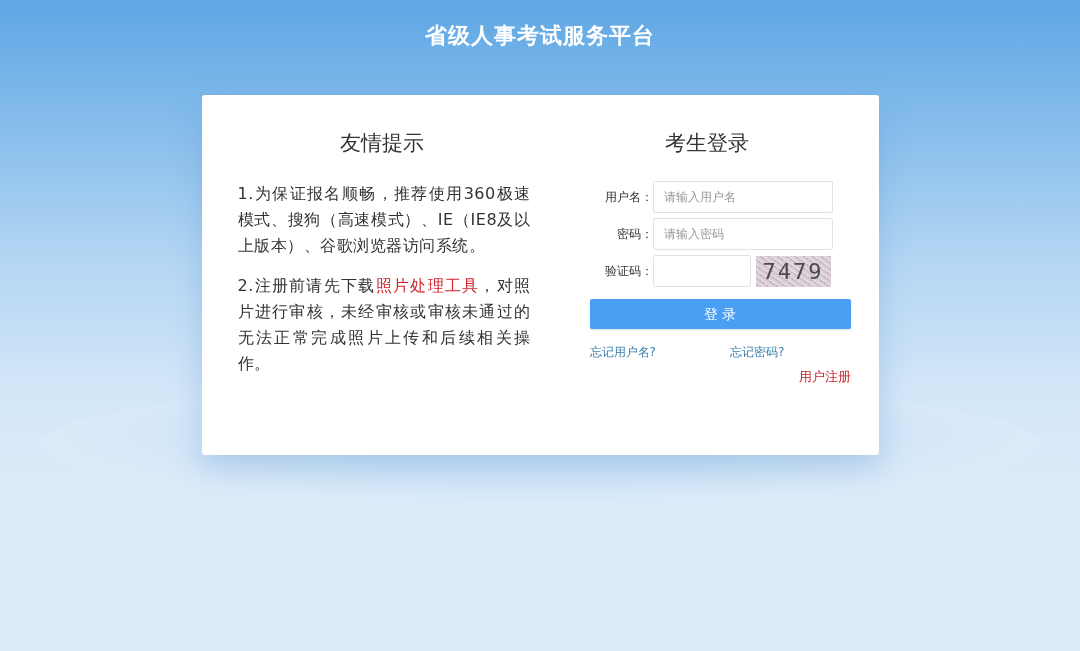 Image resolution: width=1080 pixels, height=651 pixels. Describe the element at coordinates (757, 352) in the screenshot. I see `forgot-link: 忘记密码?` at that location.